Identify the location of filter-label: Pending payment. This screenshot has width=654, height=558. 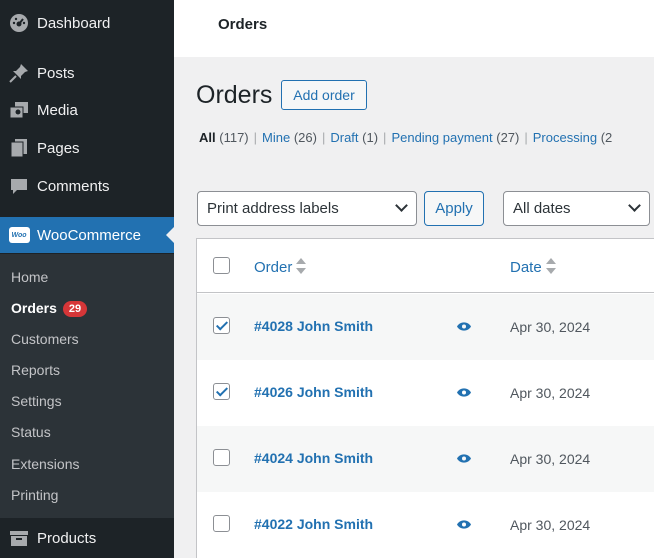
(442, 137).